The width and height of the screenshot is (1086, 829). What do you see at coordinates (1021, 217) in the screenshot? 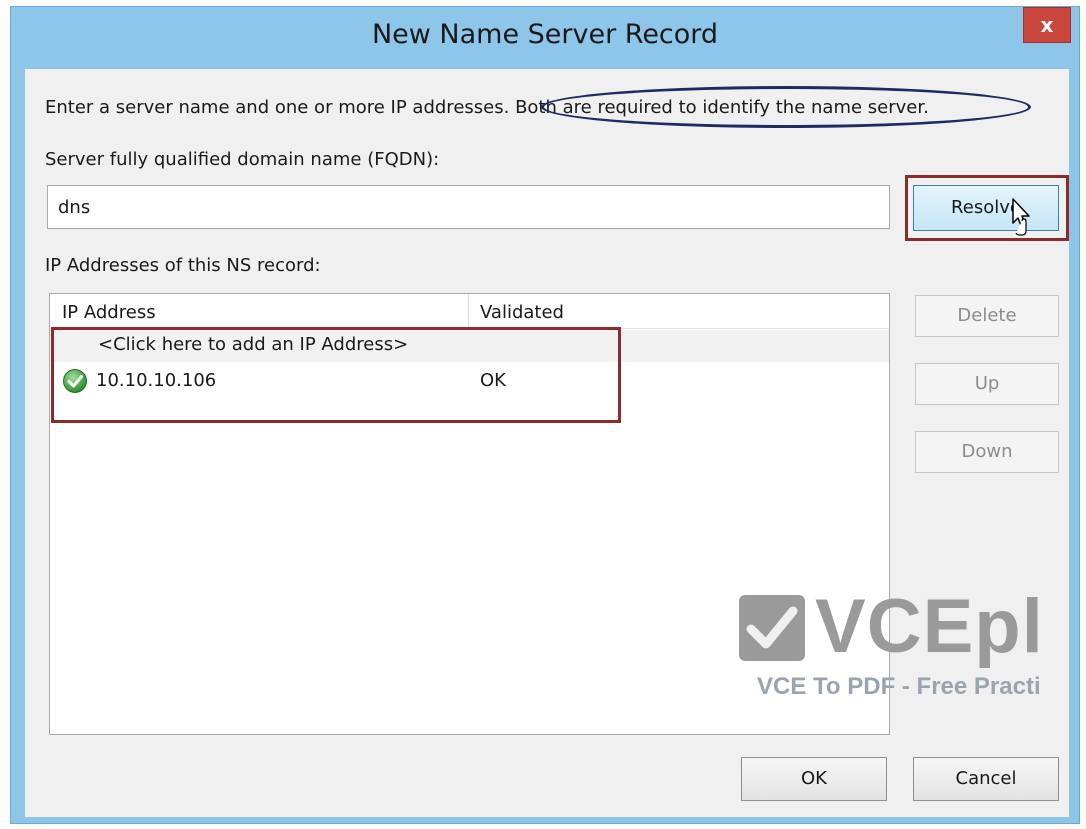
I see `hand-cursor-icon` at bounding box center [1021, 217].